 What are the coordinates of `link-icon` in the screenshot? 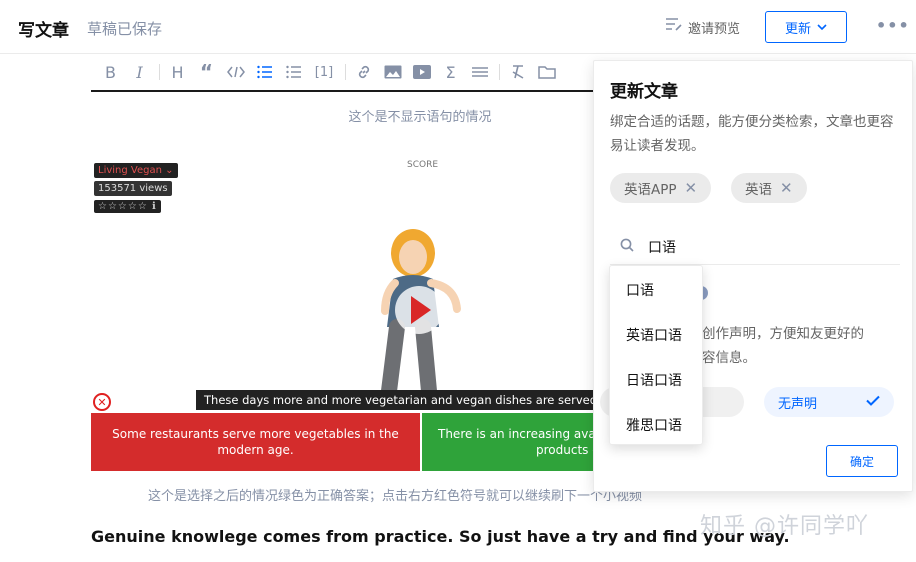 It's located at (363, 72).